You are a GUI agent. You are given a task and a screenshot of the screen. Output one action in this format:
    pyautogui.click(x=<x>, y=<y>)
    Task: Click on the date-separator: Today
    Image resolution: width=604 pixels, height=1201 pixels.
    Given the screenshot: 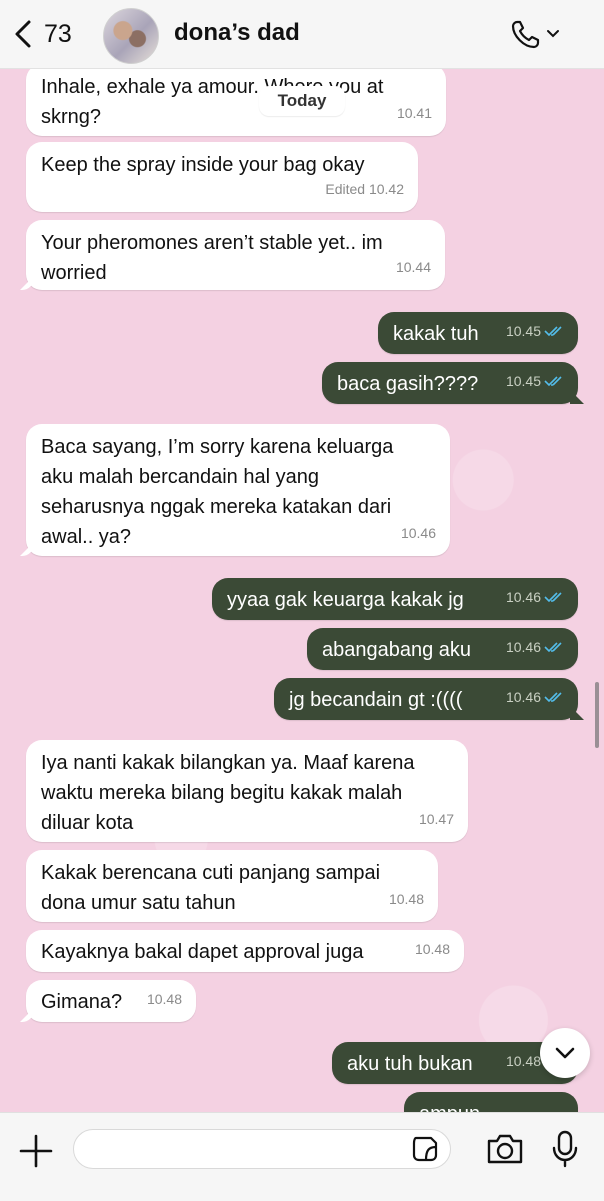 What is the action you would take?
    pyautogui.click(x=302, y=101)
    